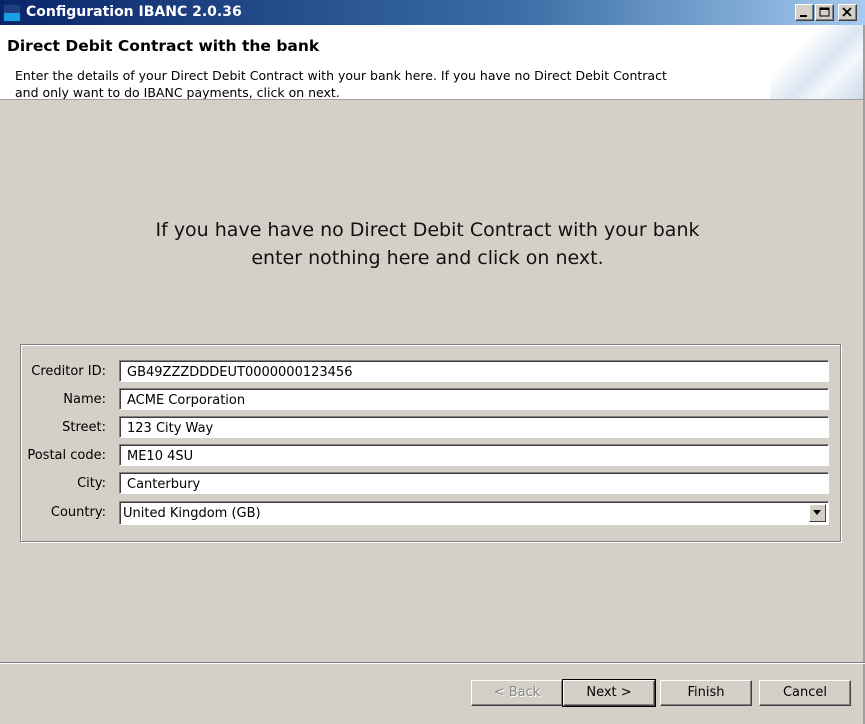 This screenshot has height=724, width=865. What do you see at coordinates (432, 663) in the screenshot?
I see `button-separator` at bounding box center [432, 663].